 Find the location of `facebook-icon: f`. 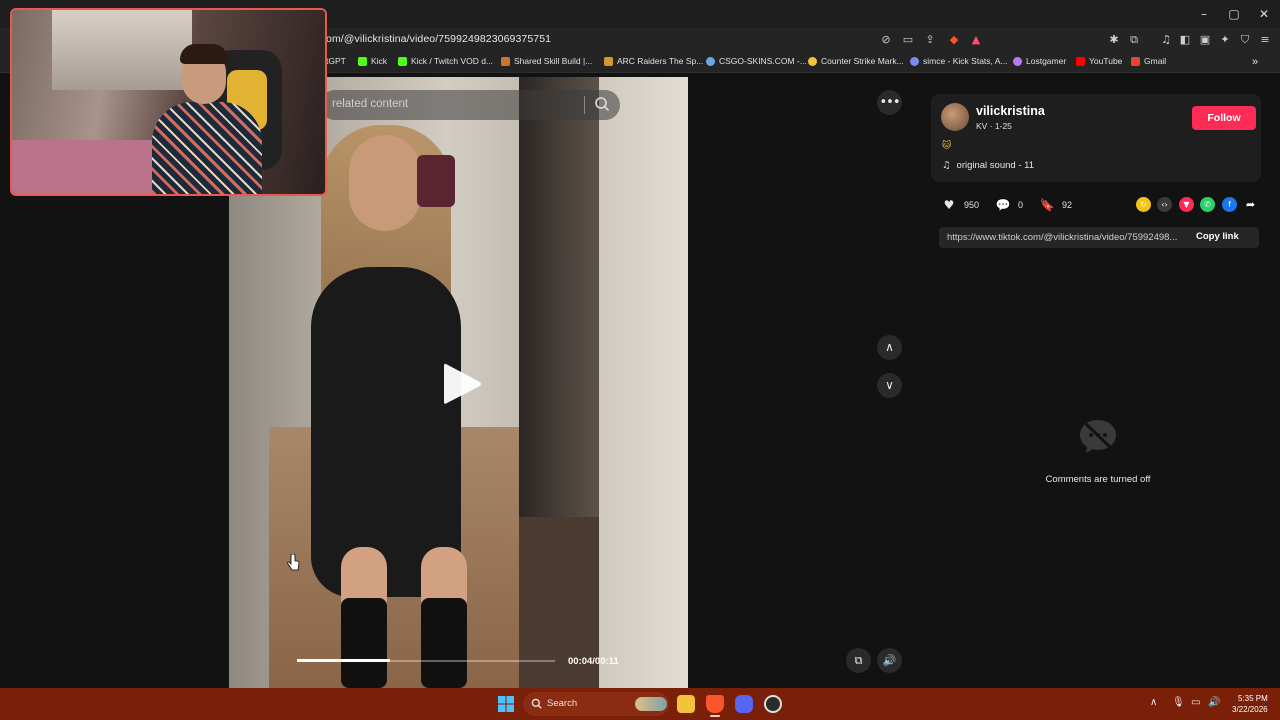

facebook-icon: f is located at coordinates (1229, 204).